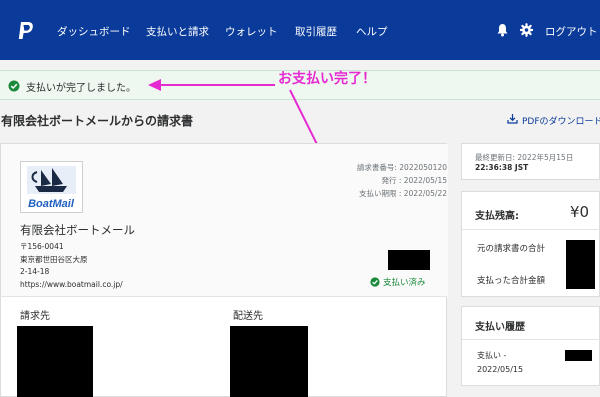 The height and width of the screenshot is (397, 600). Describe the element at coordinates (54, 259) in the screenshot. I see `merchant-address1: 東京都世田谷区大原` at that location.